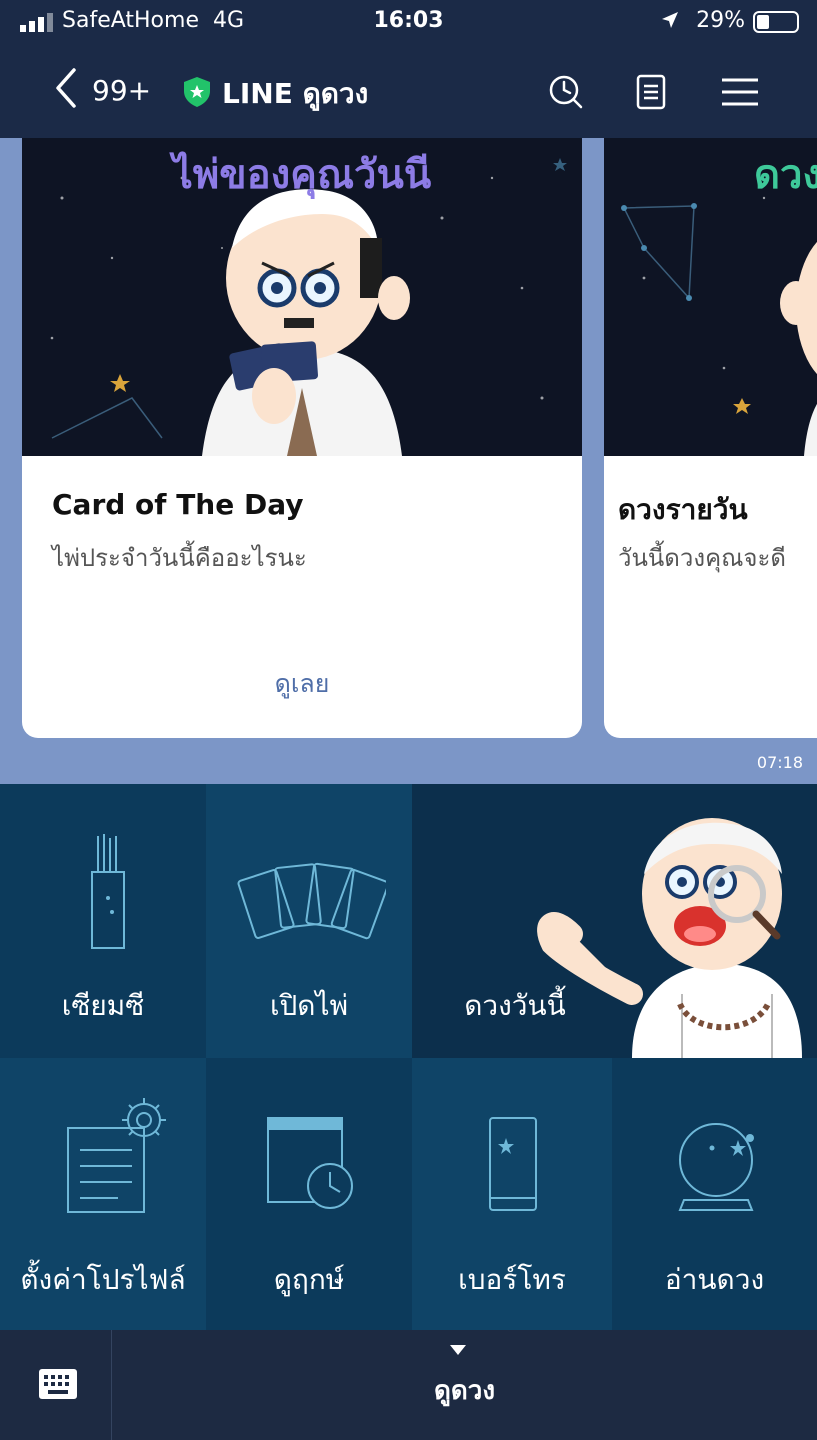  I want to click on clock: 16:03, so click(408, 20).